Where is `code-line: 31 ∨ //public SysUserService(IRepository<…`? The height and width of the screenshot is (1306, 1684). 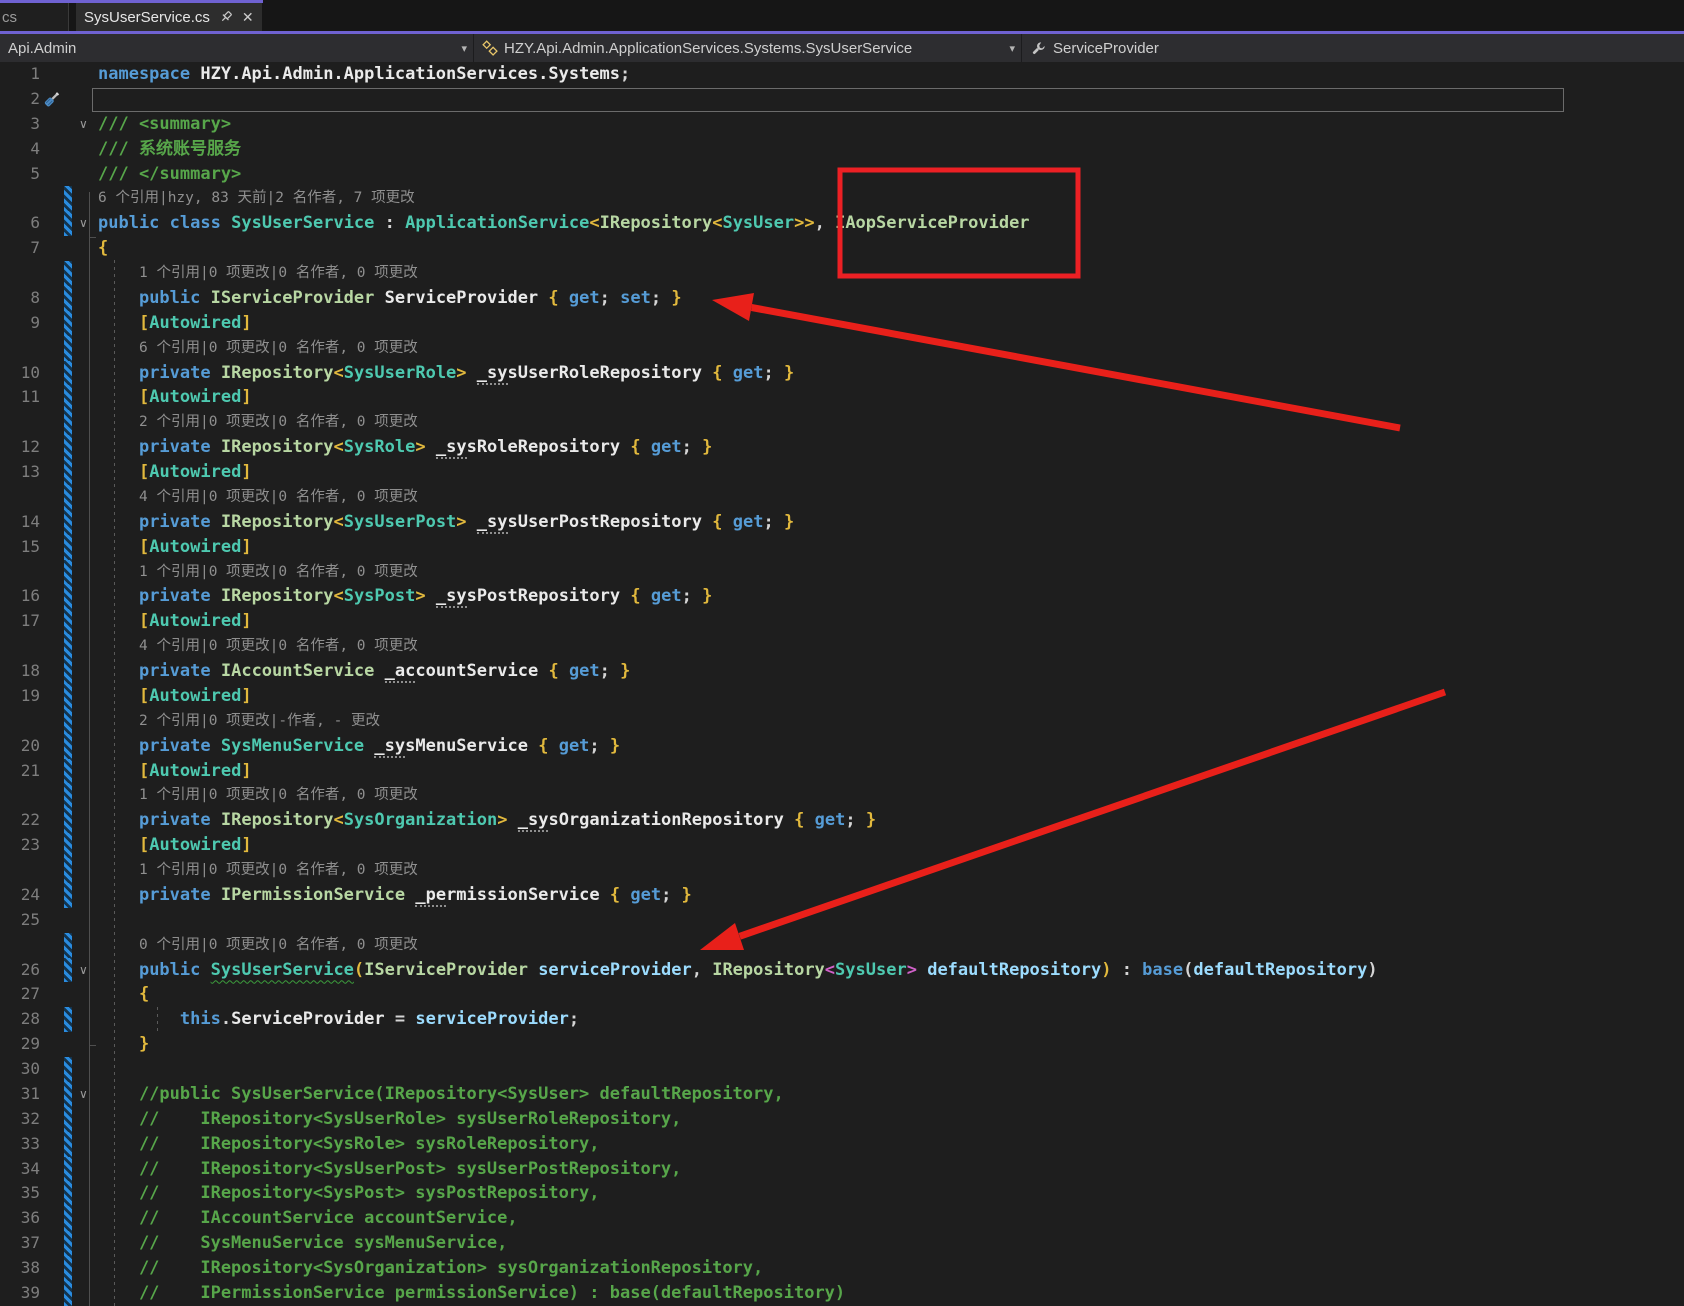
code-line: 31 ∨ //public SysUserService(IRepository<… is located at coordinates (842, 1094).